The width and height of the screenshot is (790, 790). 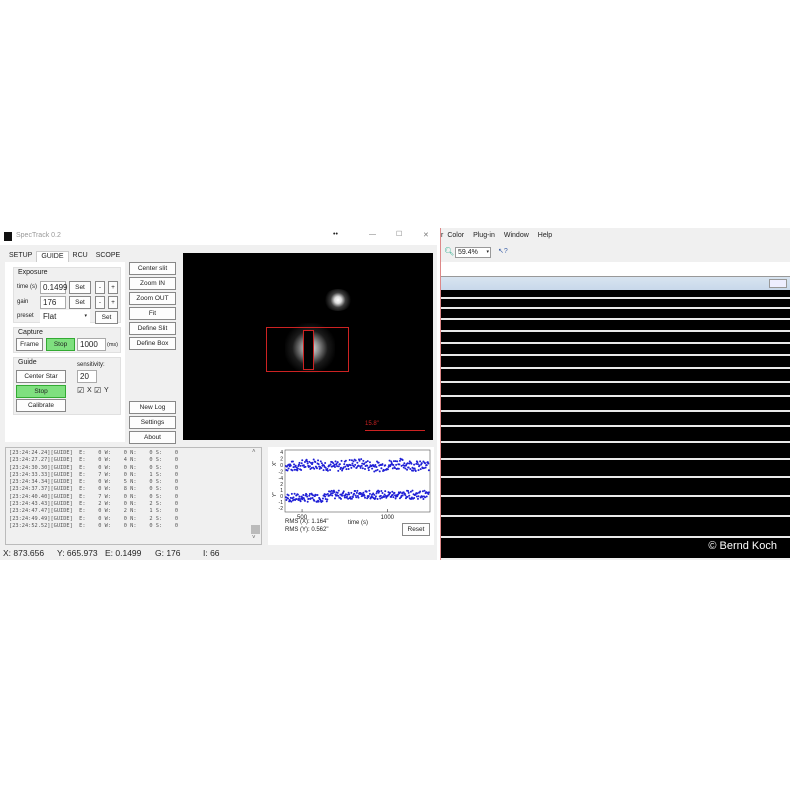 What do you see at coordinates (106, 317) in the screenshot?
I see `preset-set-button: Set` at bounding box center [106, 317].